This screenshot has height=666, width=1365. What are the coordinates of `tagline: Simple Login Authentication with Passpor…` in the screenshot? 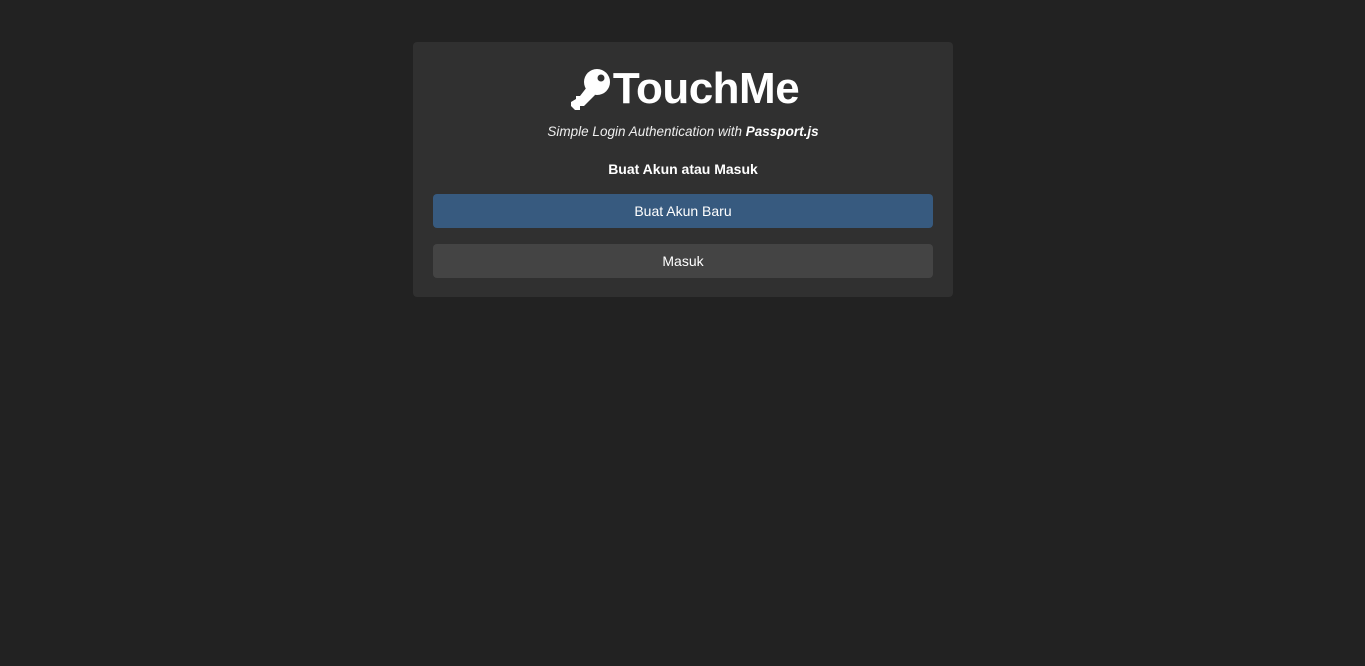 It's located at (683, 131).